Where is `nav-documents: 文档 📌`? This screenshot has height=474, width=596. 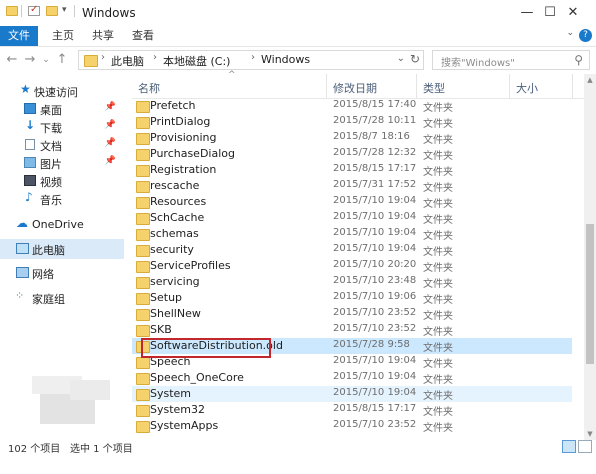
nav-documents: 文档 📌 is located at coordinates (62, 145).